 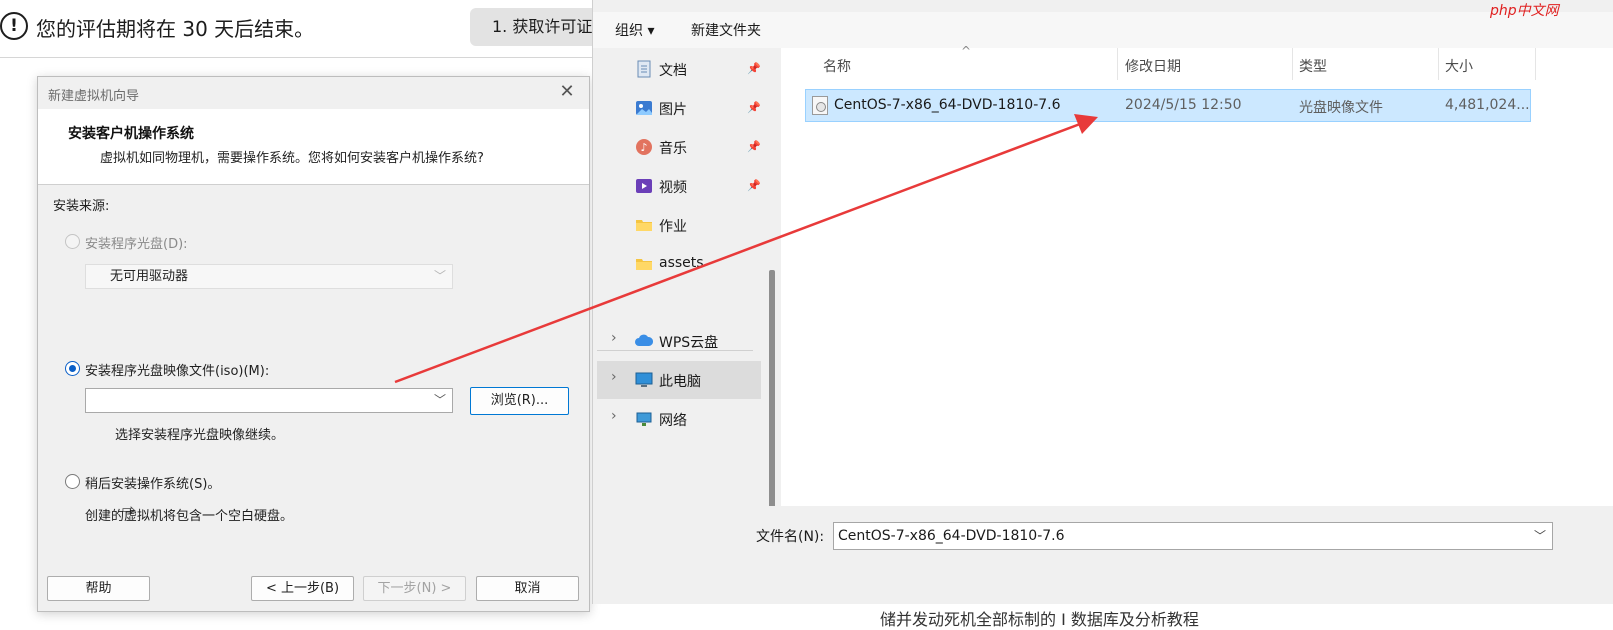 I want to click on nav-item-assets: assets, so click(x=679, y=264).